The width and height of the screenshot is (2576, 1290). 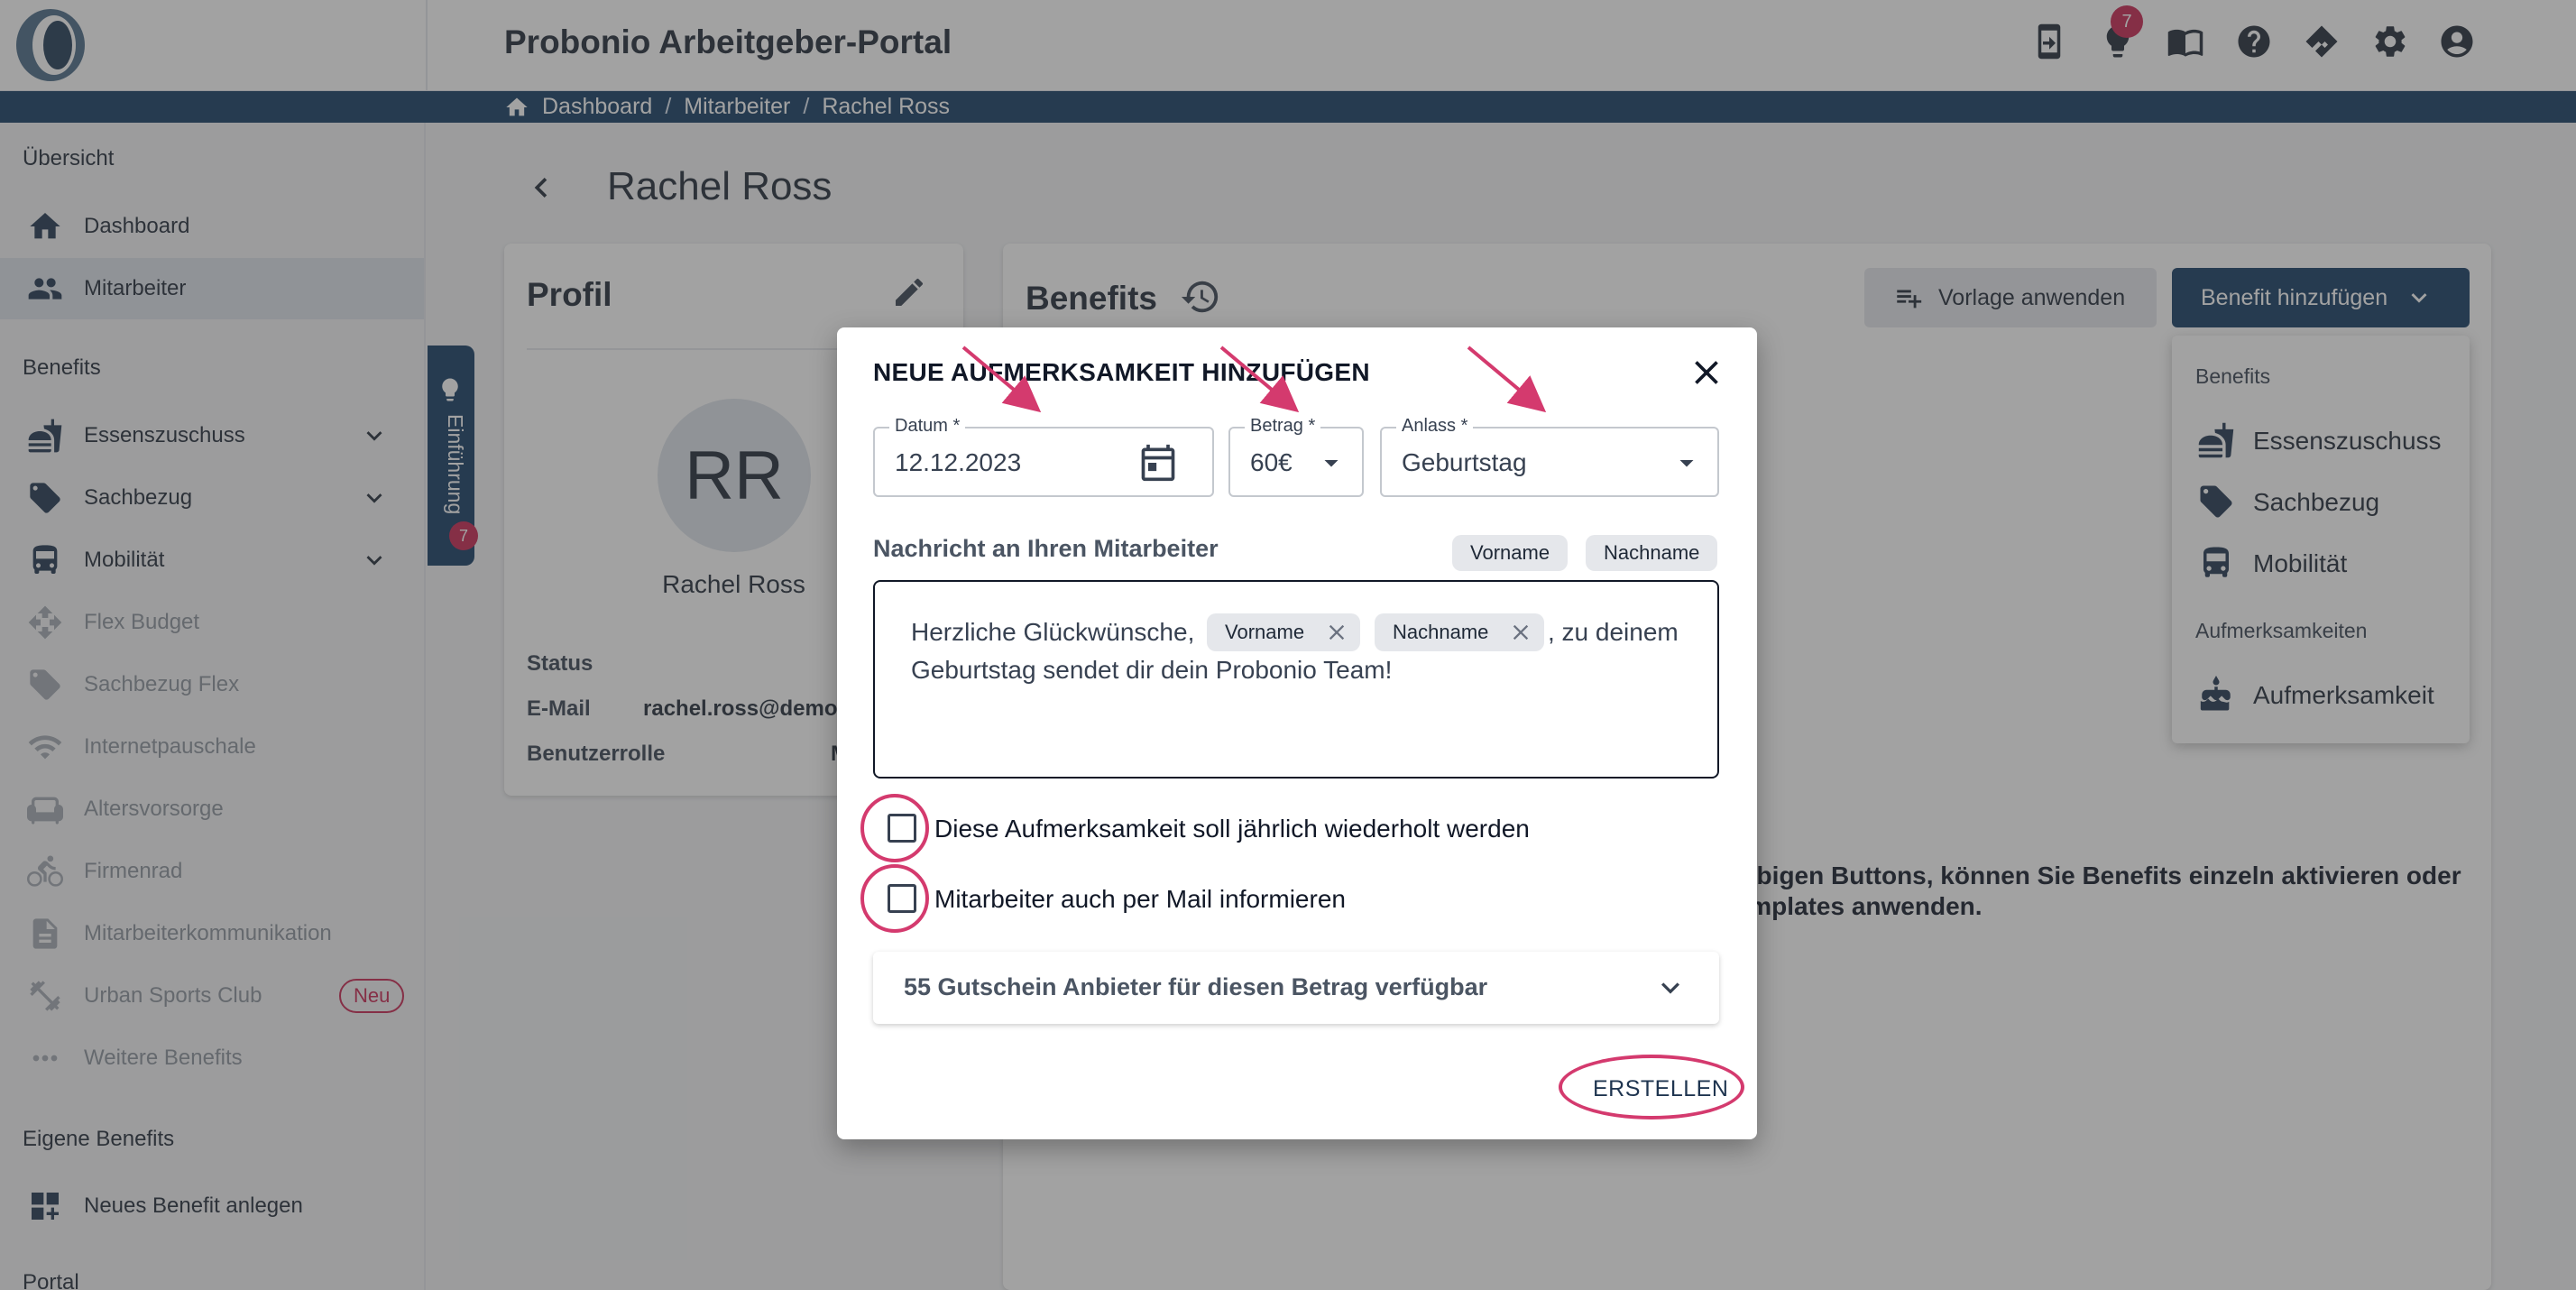 I want to click on message-prefix: Herzliche Glückwünsche,, so click(x=1053, y=632).